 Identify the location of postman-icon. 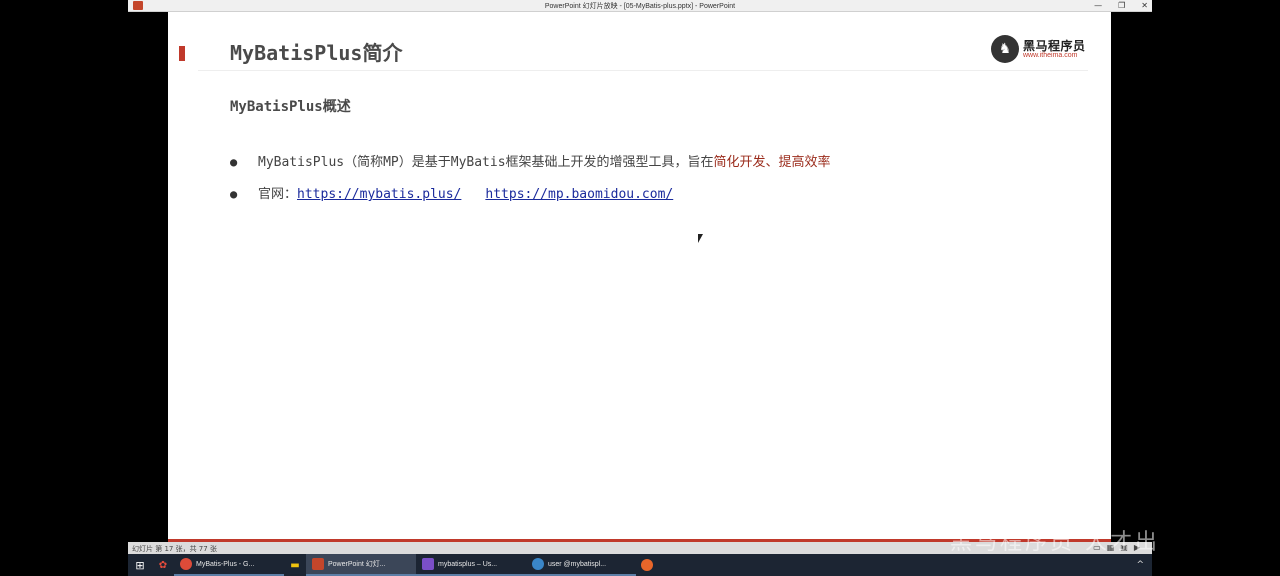
(647, 565).